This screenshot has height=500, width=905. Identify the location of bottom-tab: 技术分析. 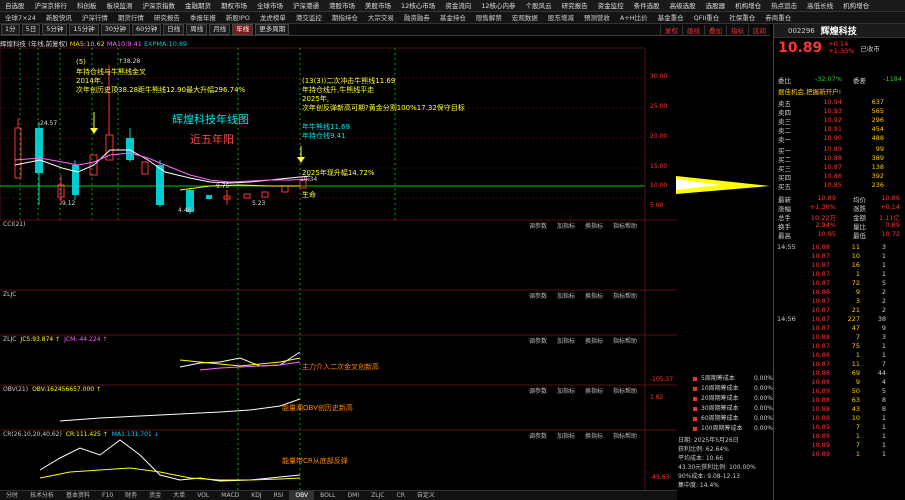
(42, 495).